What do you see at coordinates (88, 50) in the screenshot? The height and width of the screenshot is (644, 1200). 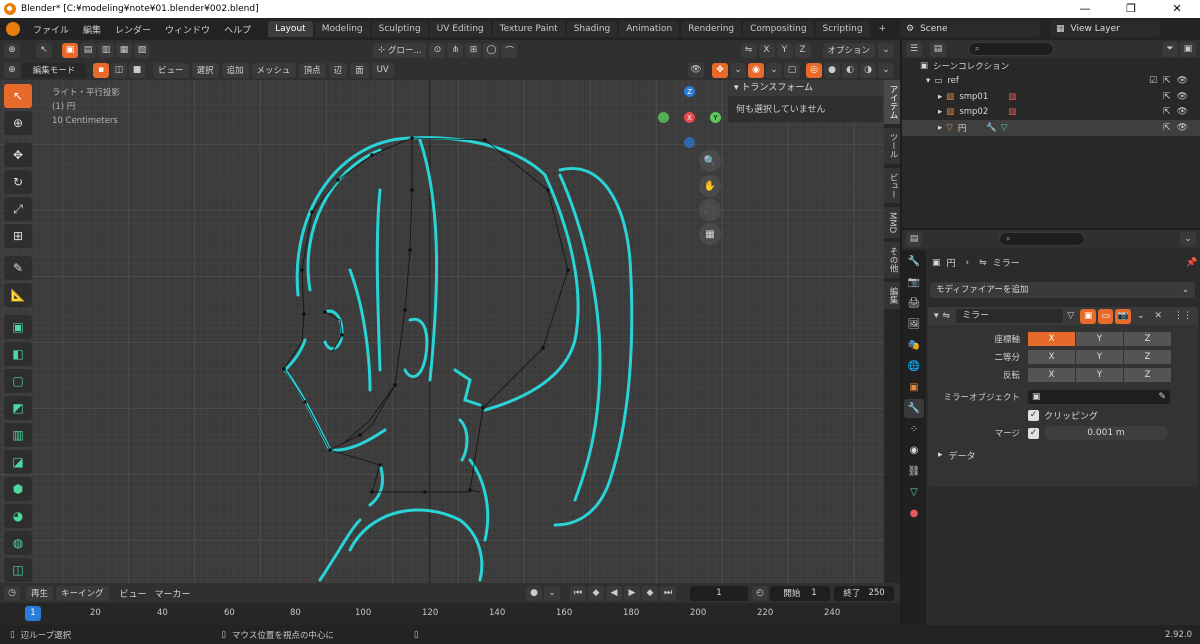 I see `select-mode-extend-icon: ▤` at bounding box center [88, 50].